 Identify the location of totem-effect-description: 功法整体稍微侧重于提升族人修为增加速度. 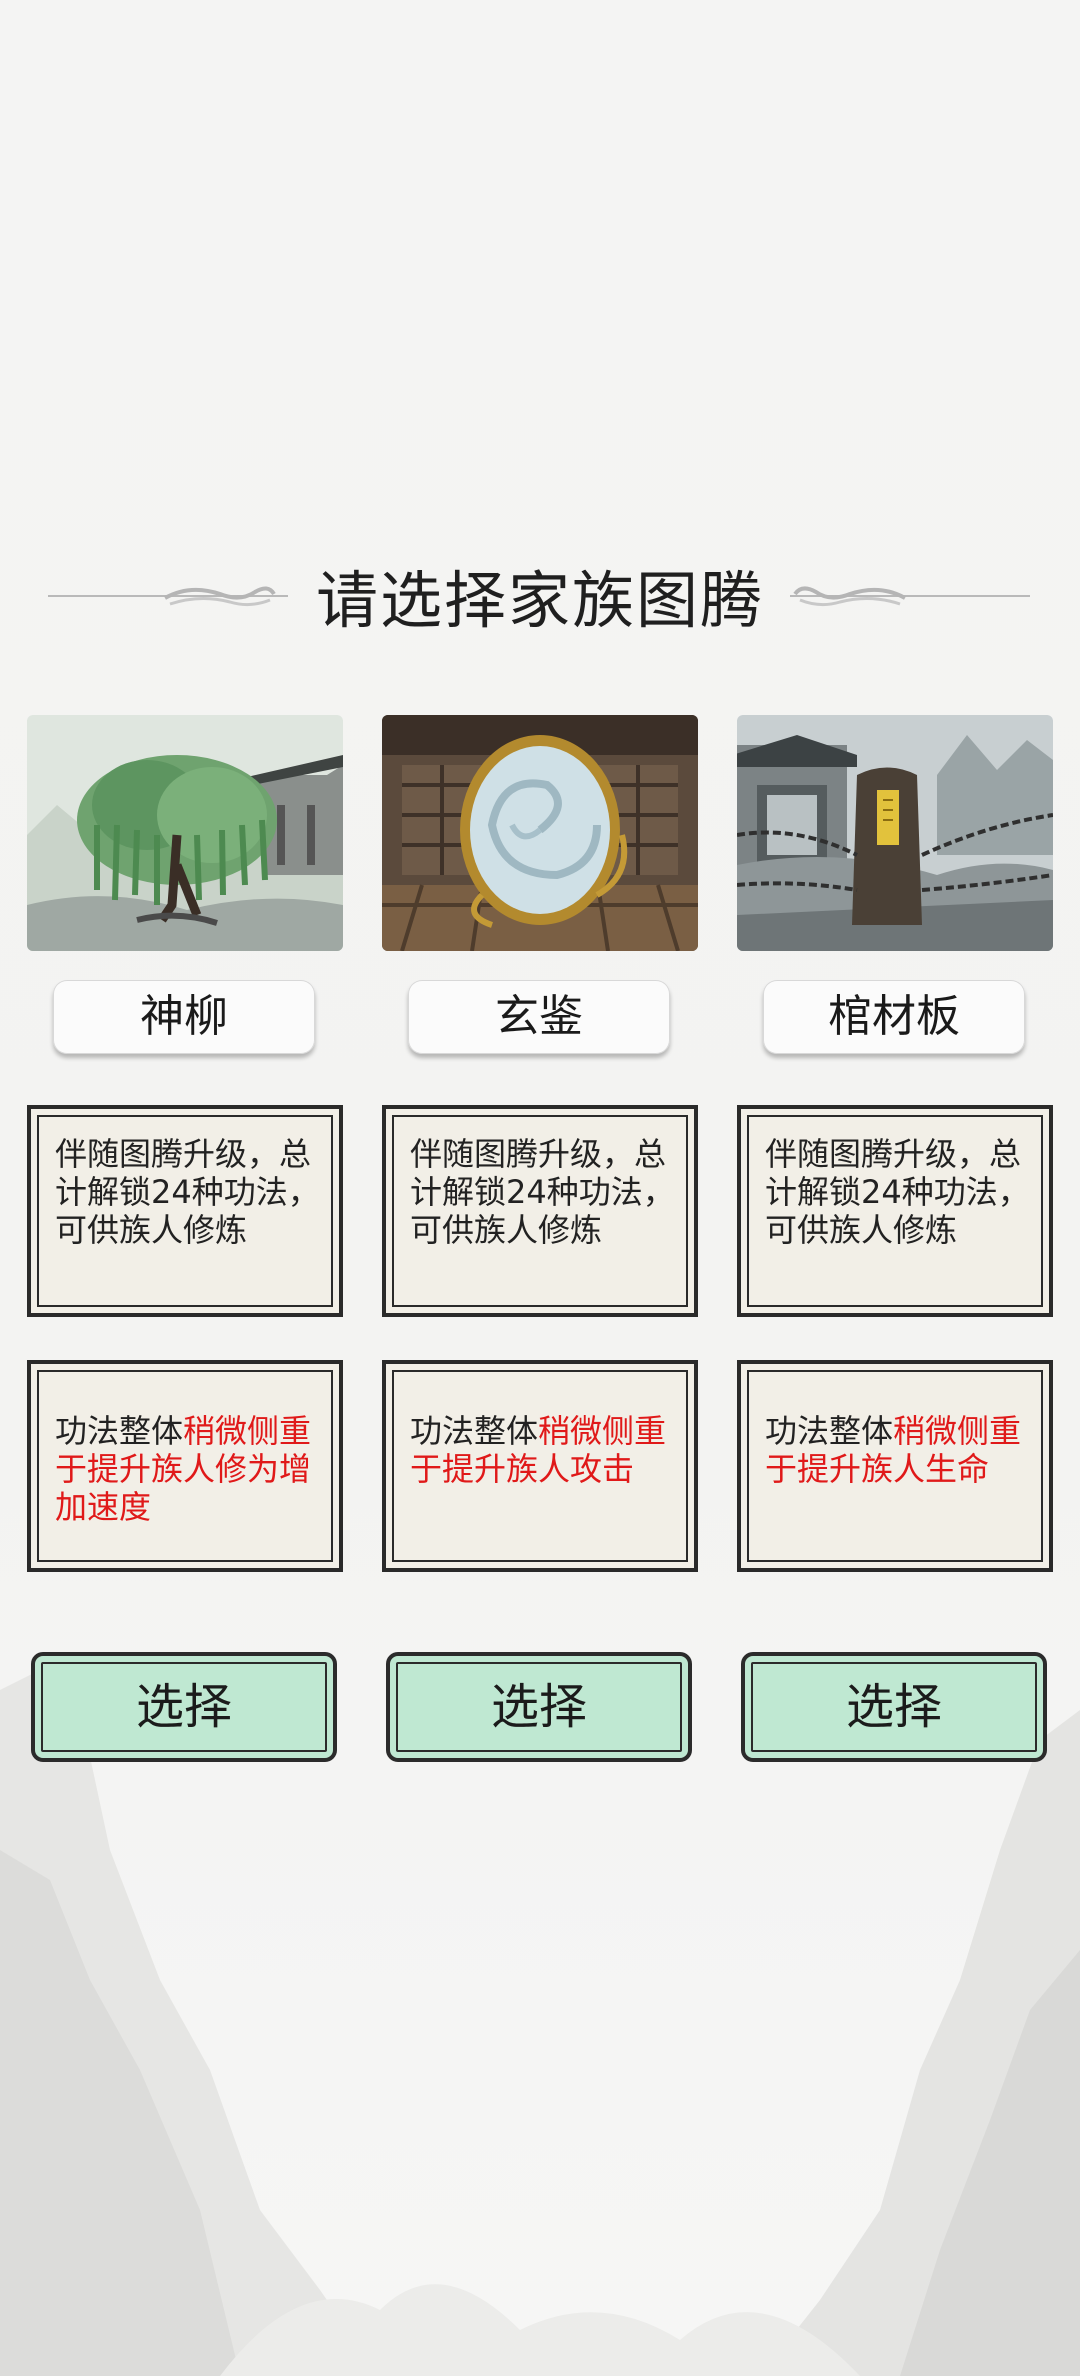
(192, 1469).